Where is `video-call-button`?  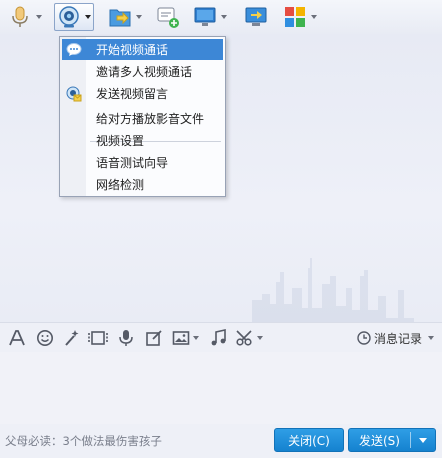 video-call-button is located at coordinates (74, 17).